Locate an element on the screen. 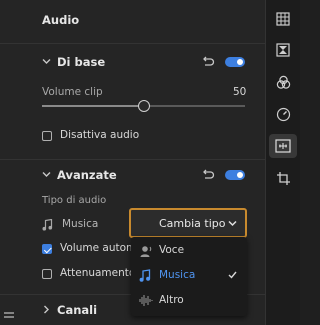 This screenshot has width=320, height=325. menu-icon is located at coordinates (9, 316).